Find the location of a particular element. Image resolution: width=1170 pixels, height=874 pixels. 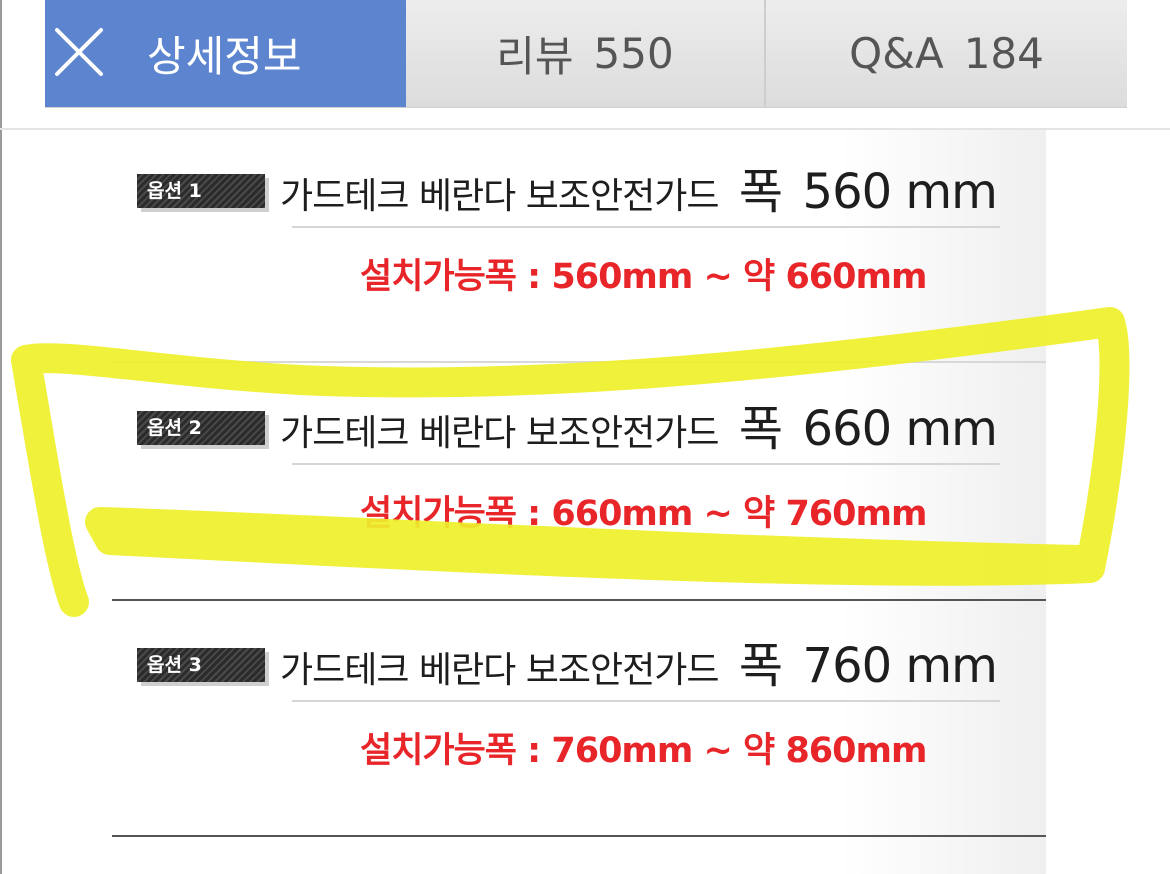

left-border is located at coordinates (1, 437).